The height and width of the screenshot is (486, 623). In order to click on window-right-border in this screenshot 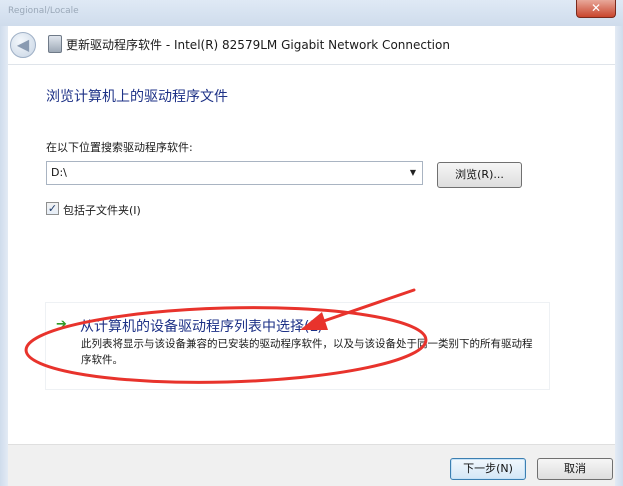, I will do `click(619, 256)`.